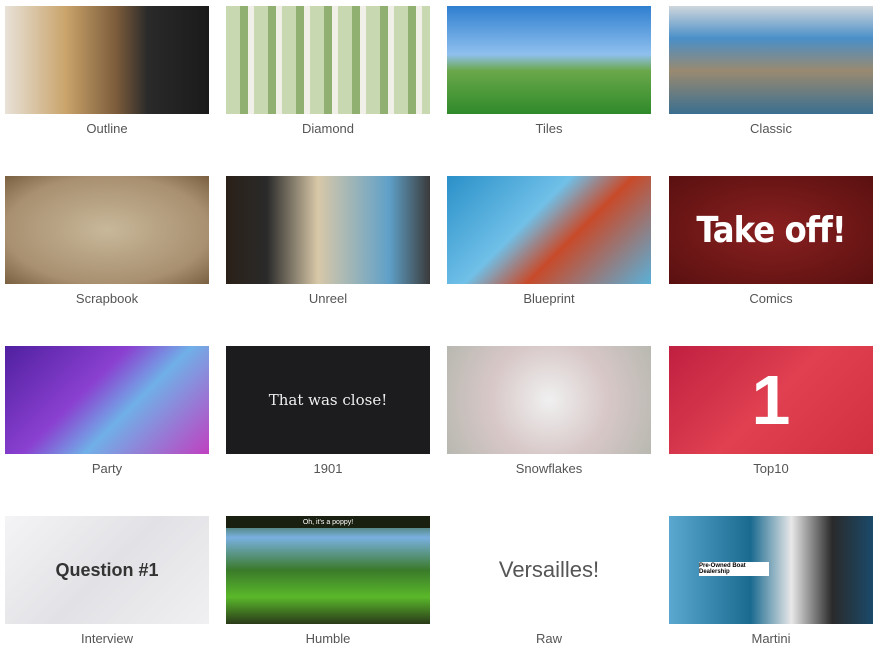 The height and width of the screenshot is (650, 879). I want to click on theme-snowflakes: Snowflakes, so click(549, 411).